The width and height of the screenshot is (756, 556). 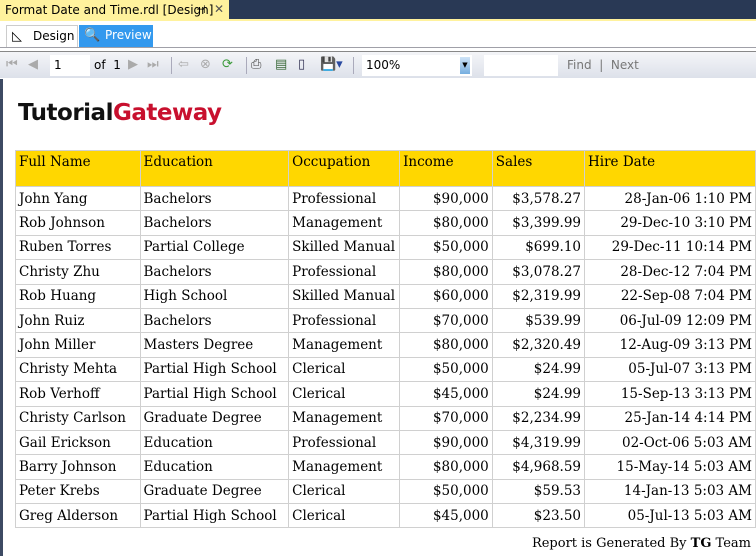 What do you see at coordinates (133, 65) in the screenshot?
I see `next-page-icon: ▶` at bounding box center [133, 65].